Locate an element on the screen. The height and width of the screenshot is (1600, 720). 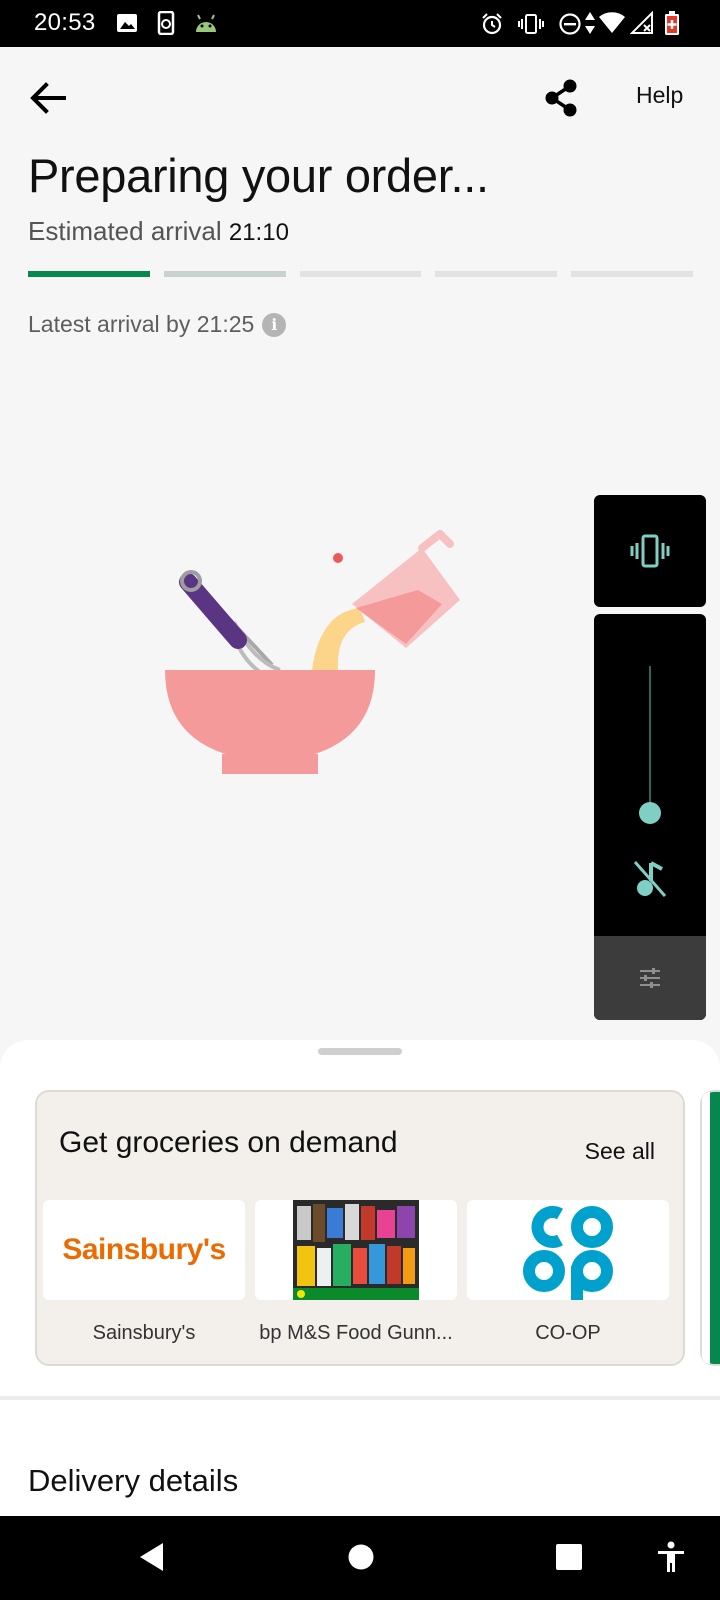
estimated-arrival: Estimated arrival 21:10 is located at coordinates (158, 231).